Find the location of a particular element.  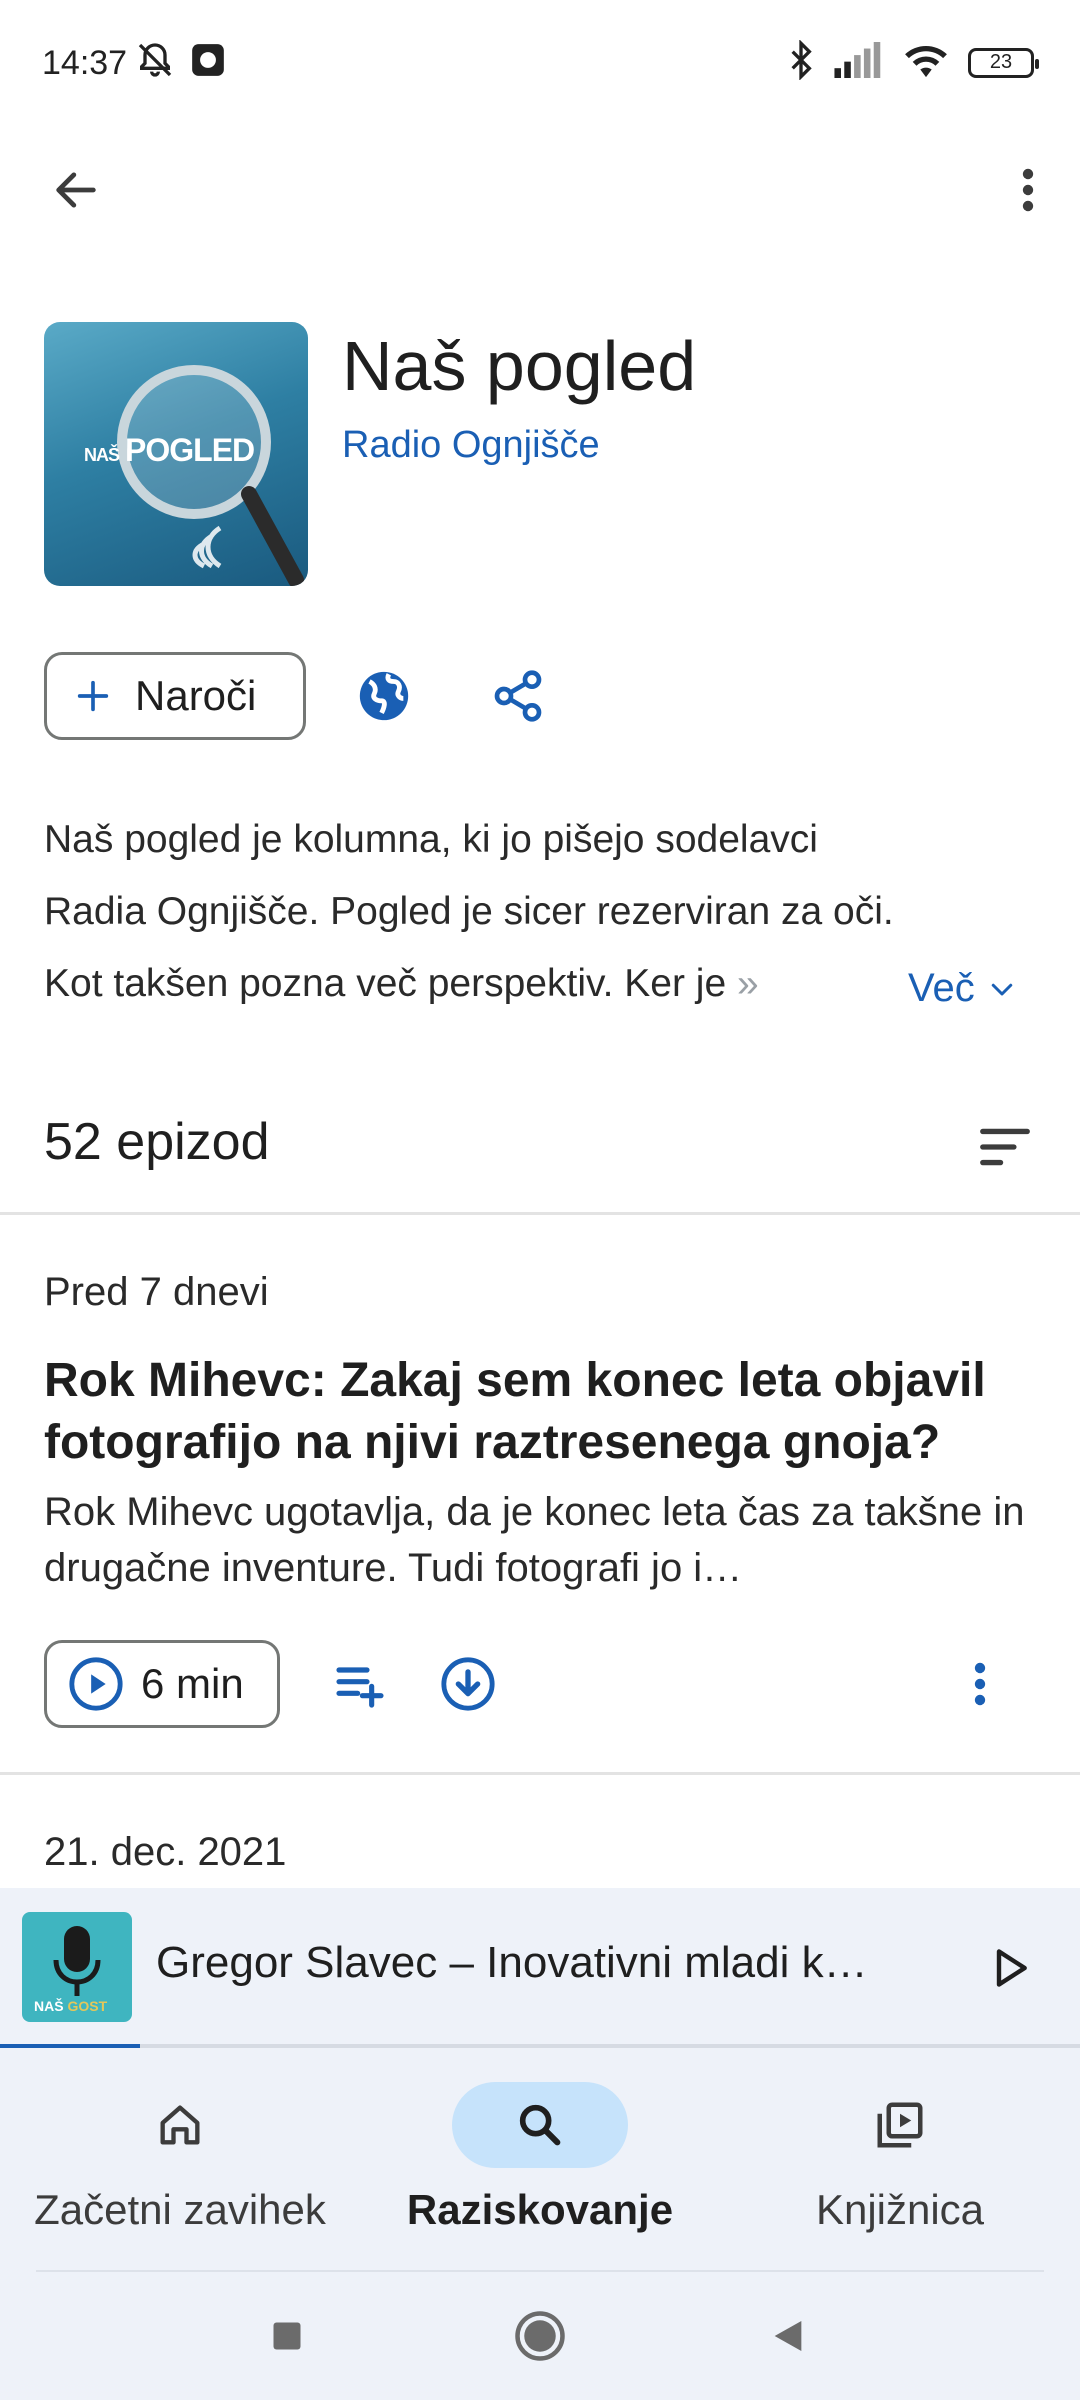

bluetooth-icon is located at coordinates (801, 62).